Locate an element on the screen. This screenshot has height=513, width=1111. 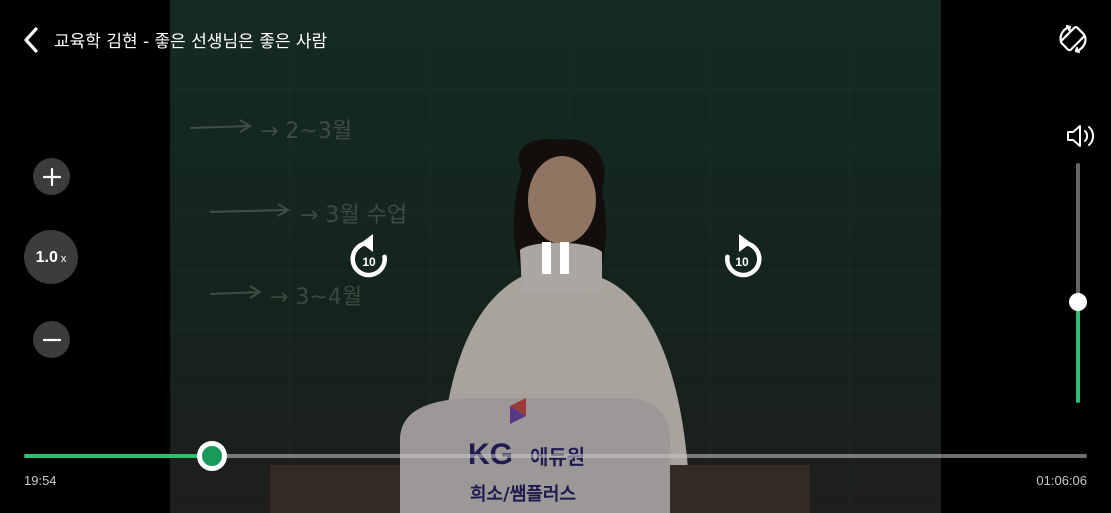
forward-10-button: 10 is located at coordinates (742, 257).